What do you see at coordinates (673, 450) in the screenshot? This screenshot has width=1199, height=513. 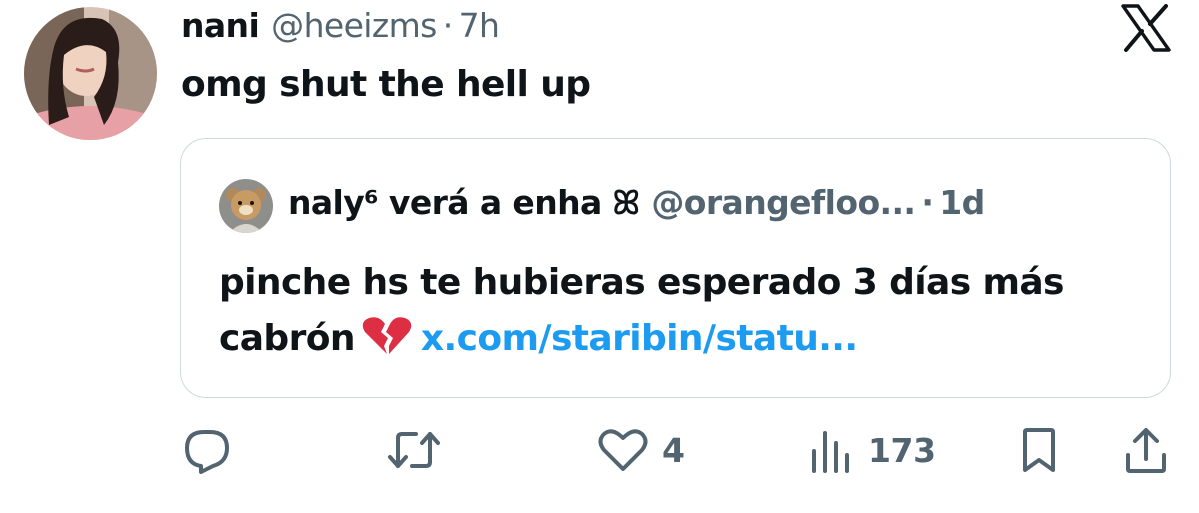 I see `like-count: 4` at bounding box center [673, 450].